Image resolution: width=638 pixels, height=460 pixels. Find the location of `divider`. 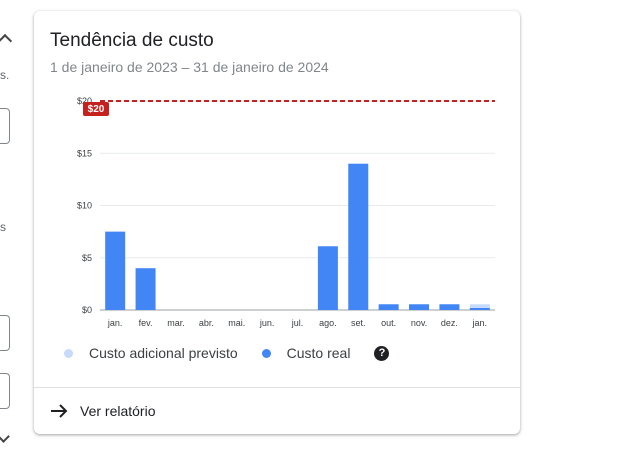

divider is located at coordinates (277, 387).